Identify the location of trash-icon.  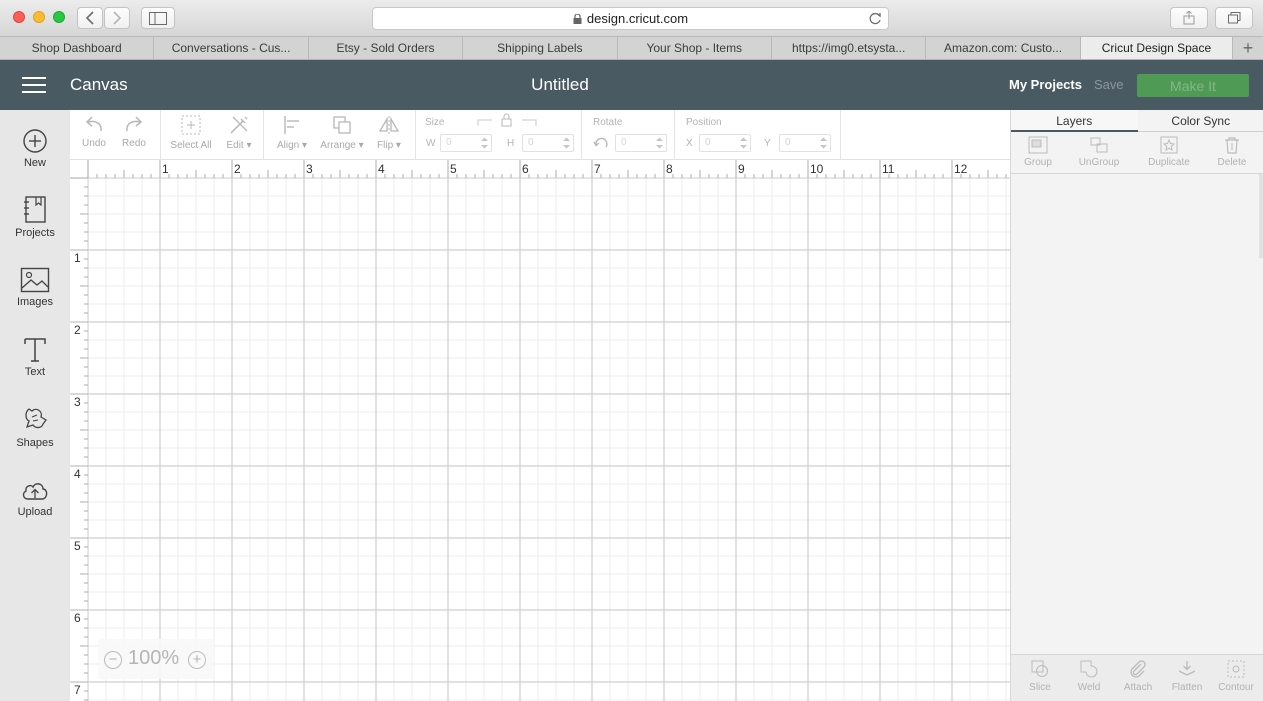
(1232, 145).